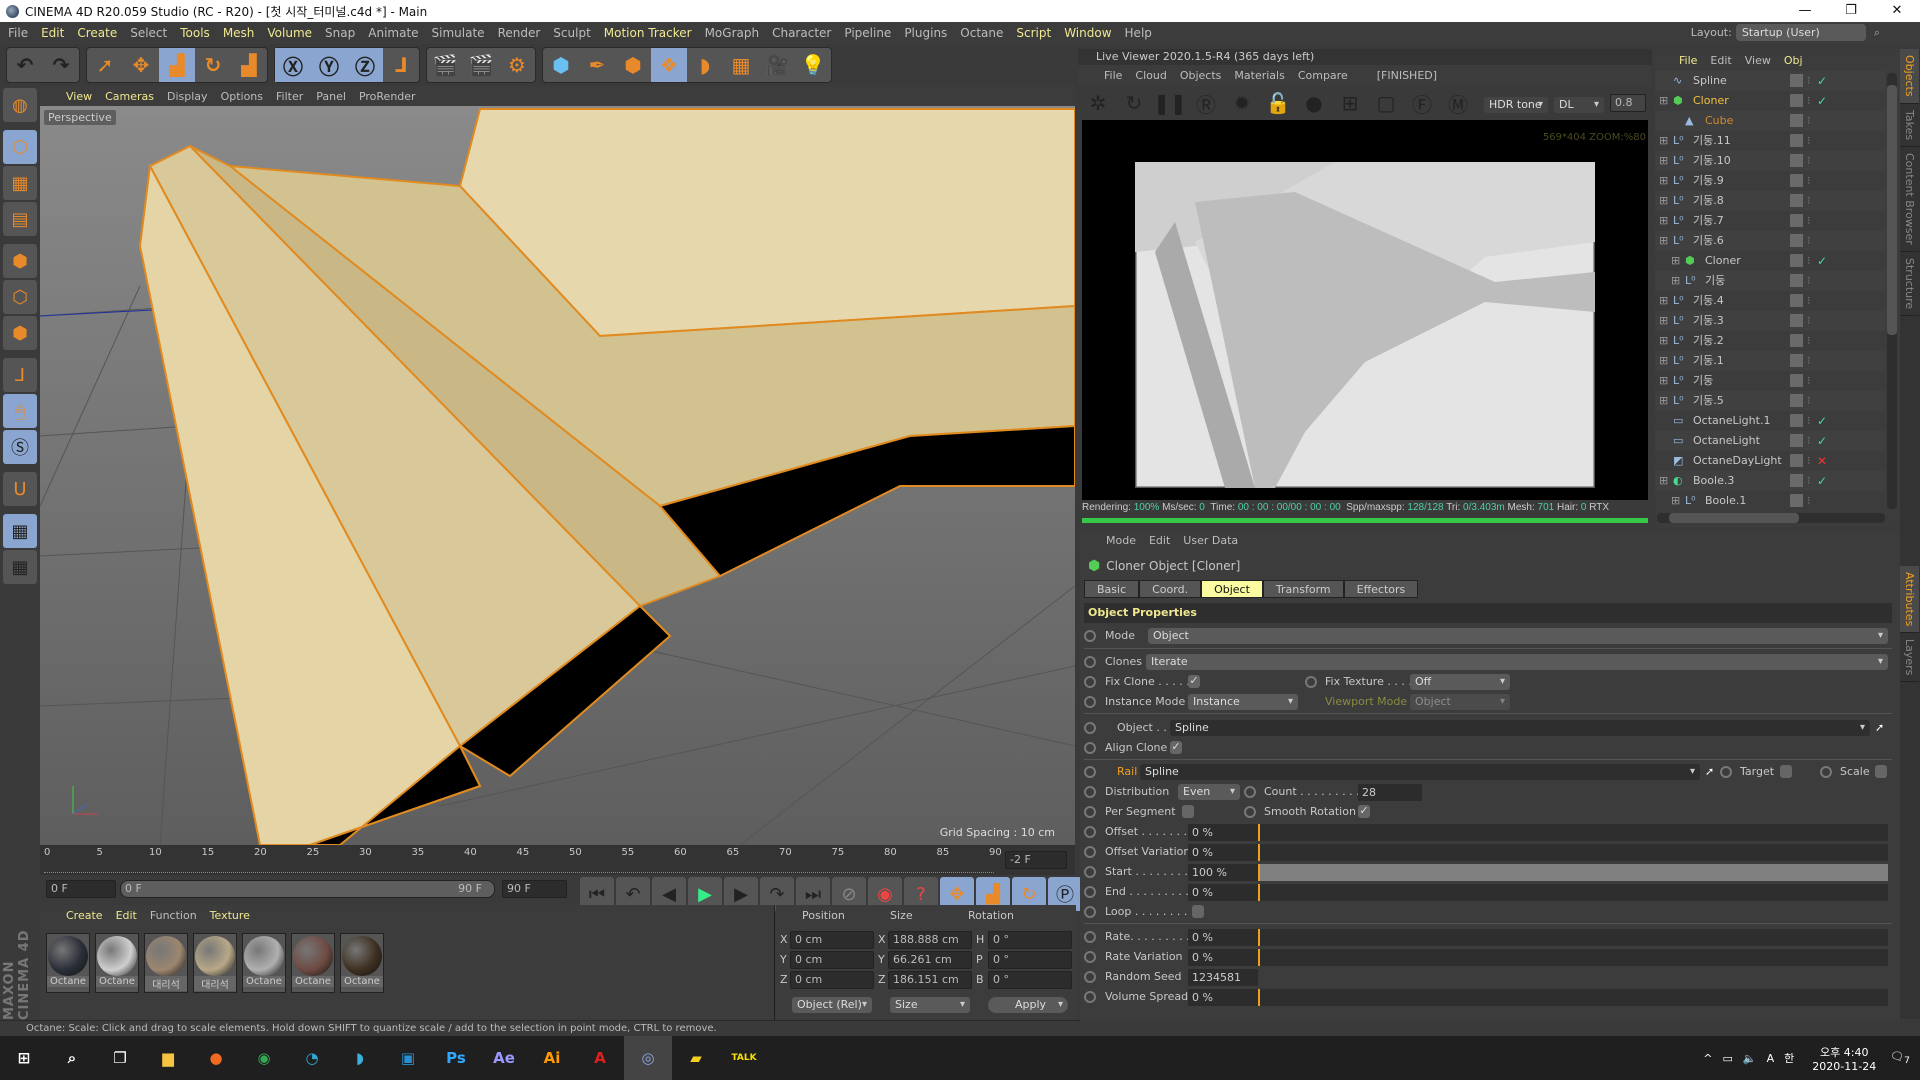 The width and height of the screenshot is (1920, 1080). I want to click on app-bird-icon: ◗, so click(360, 1058).